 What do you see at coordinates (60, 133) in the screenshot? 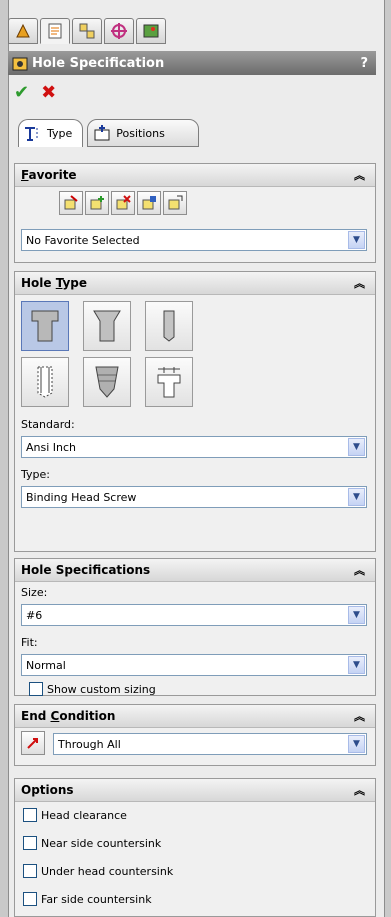
I see `tab-type-label: Type` at bounding box center [60, 133].